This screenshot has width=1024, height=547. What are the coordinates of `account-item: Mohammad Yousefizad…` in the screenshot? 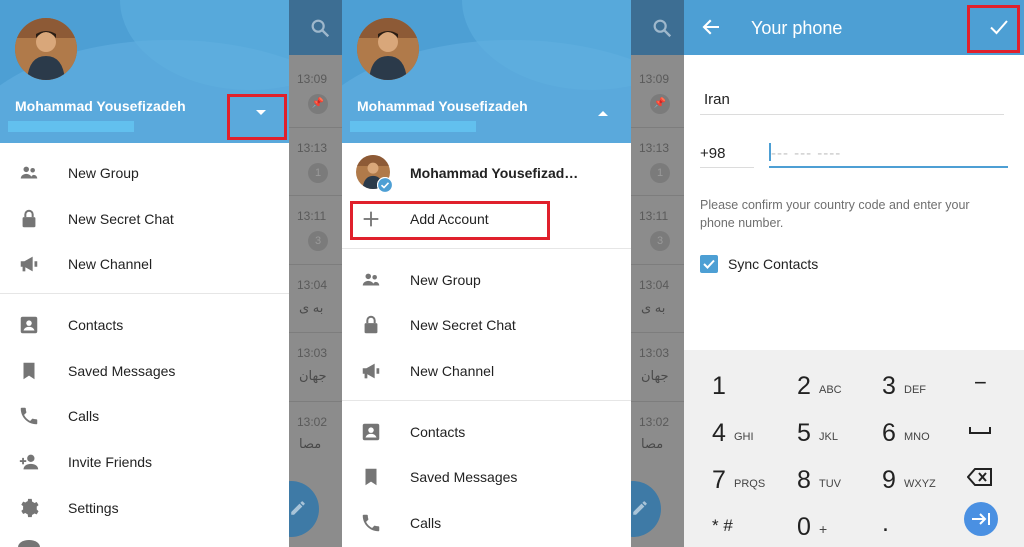 It's located at (486, 173).